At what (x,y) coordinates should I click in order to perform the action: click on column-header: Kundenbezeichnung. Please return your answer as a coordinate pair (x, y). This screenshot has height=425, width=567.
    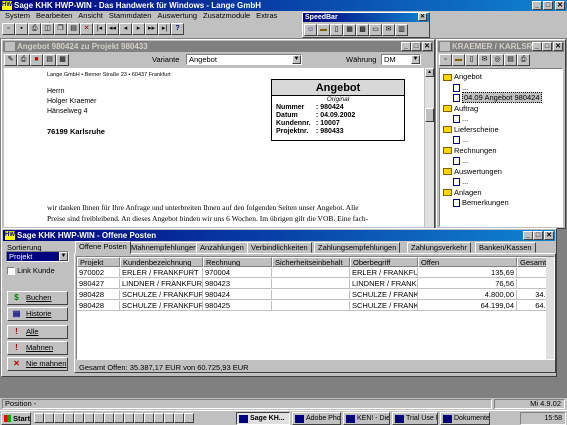
    Looking at the image, I should click on (161, 262).